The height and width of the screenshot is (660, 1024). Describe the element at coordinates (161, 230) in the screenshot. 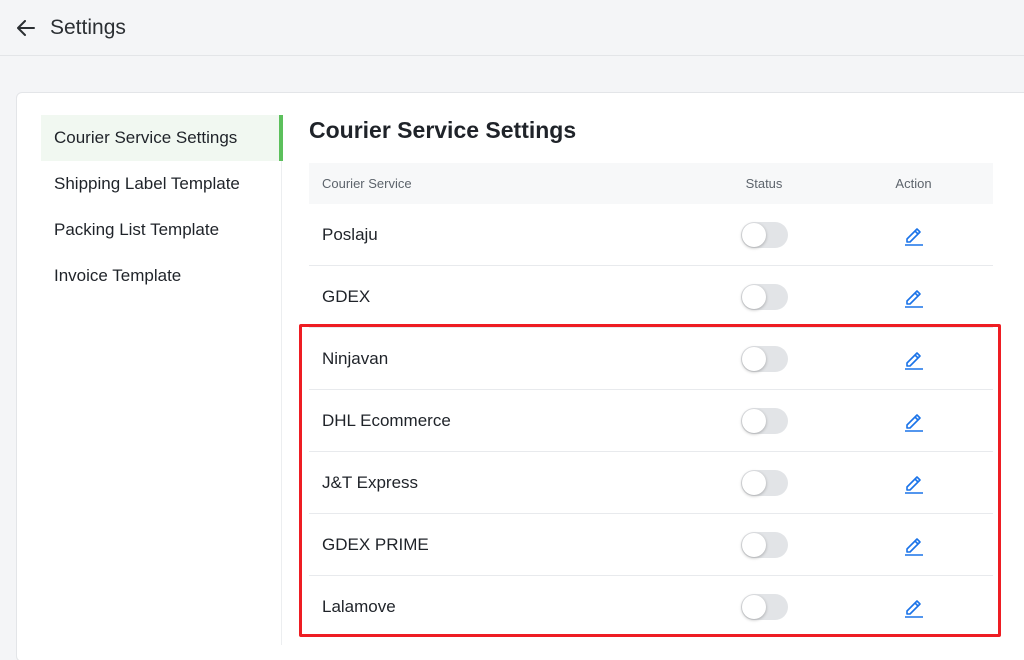

I see `sidebar-item-packing-list-template: Packing List Template` at that location.